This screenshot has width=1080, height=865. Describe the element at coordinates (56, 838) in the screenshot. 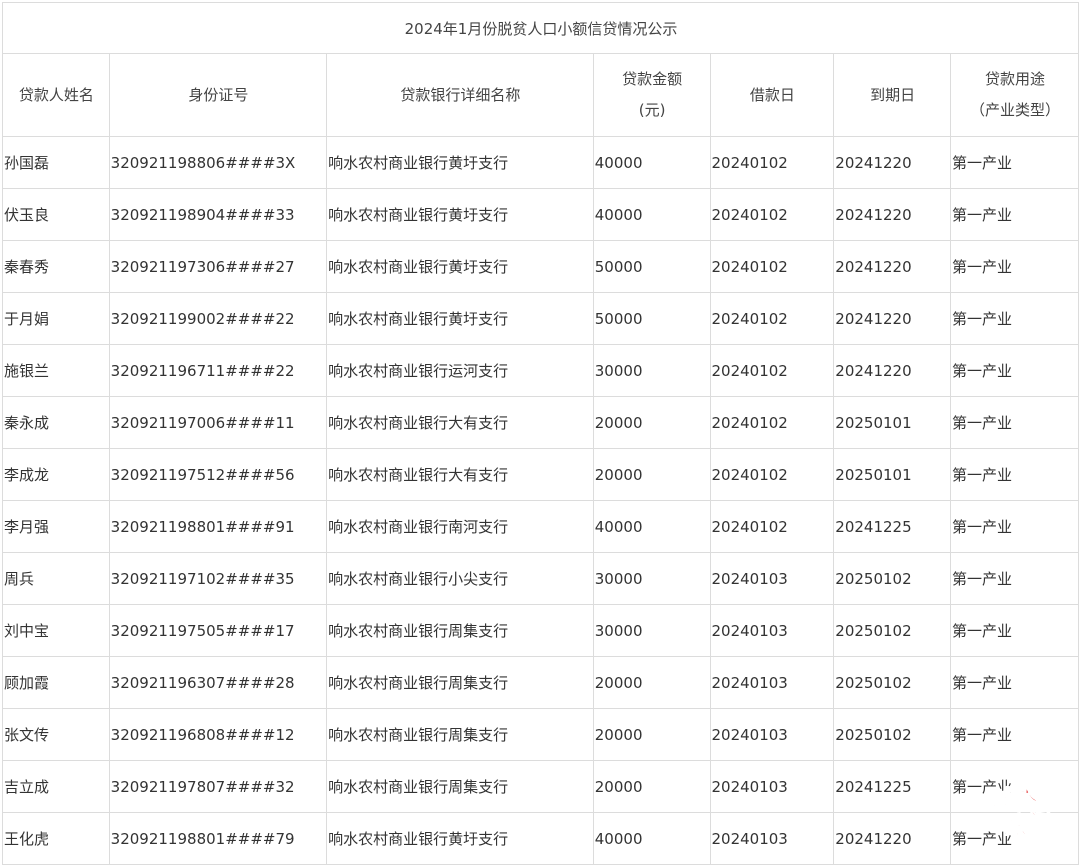

I see `cell-name: 王化虎` at that location.